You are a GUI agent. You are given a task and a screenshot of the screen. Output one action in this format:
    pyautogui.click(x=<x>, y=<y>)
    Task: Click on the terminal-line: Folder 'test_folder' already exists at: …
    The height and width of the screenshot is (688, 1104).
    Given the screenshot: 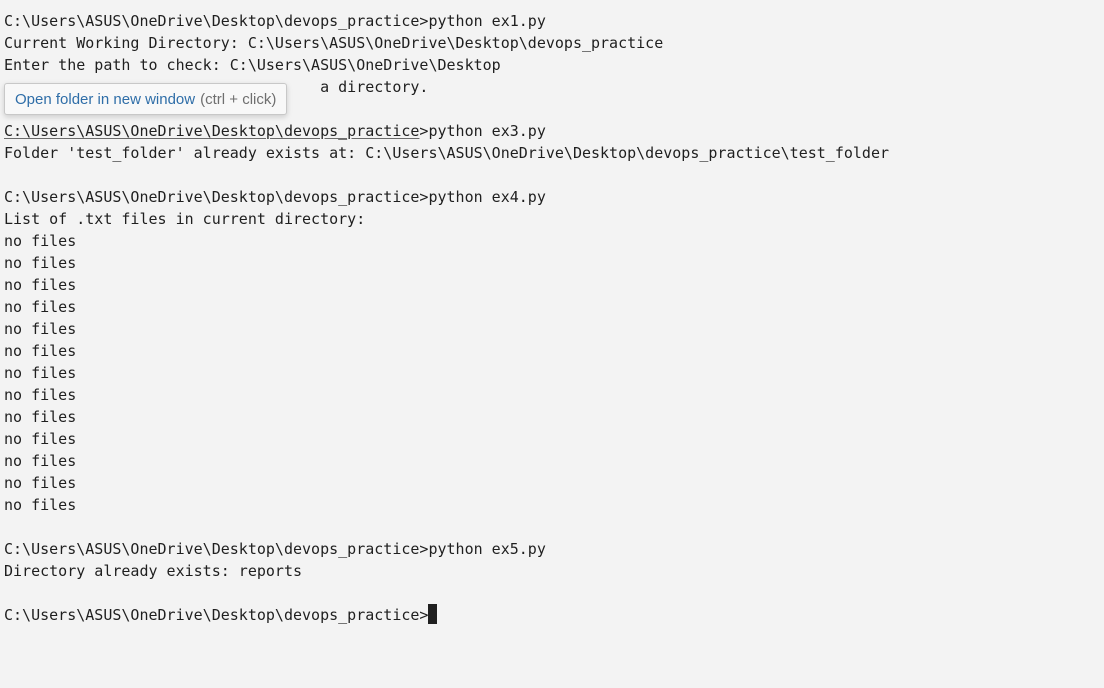 What is the action you would take?
    pyautogui.click(x=447, y=153)
    